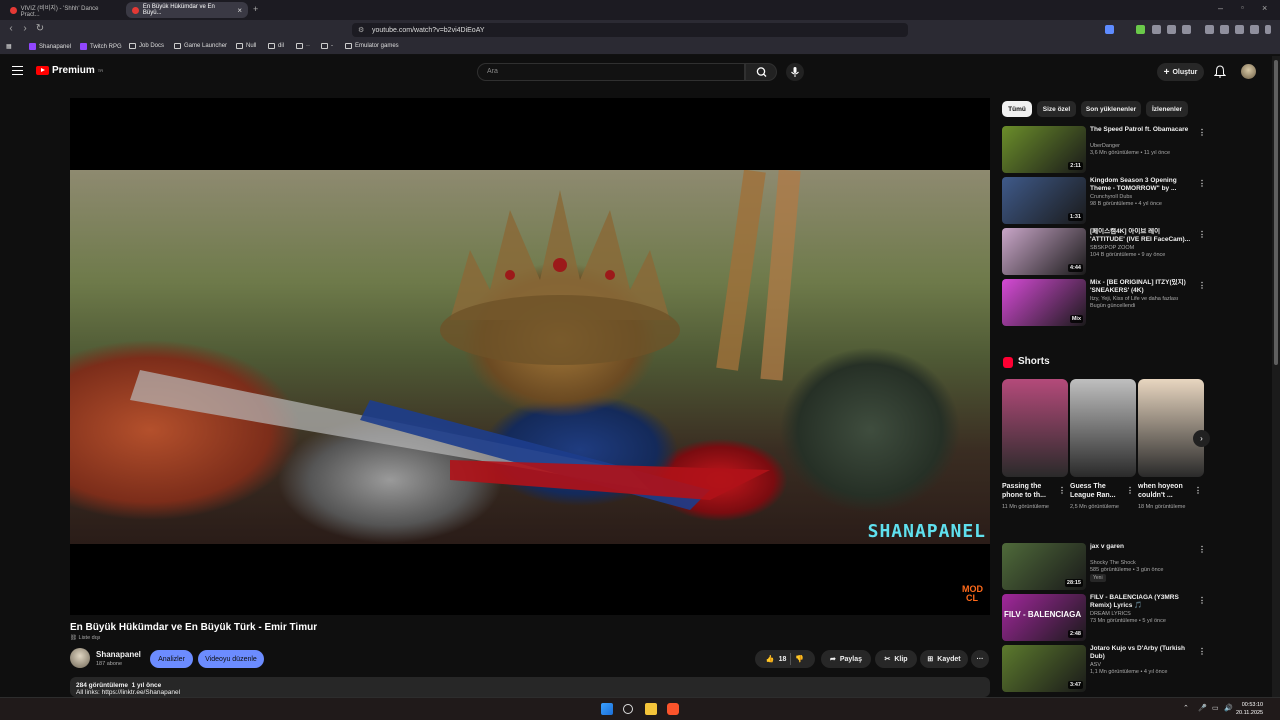 This screenshot has width=1280, height=720. Describe the element at coordinates (1113, 563) in the screenshot. I see `recommendation-channel: Shocky The Shock` at that location.